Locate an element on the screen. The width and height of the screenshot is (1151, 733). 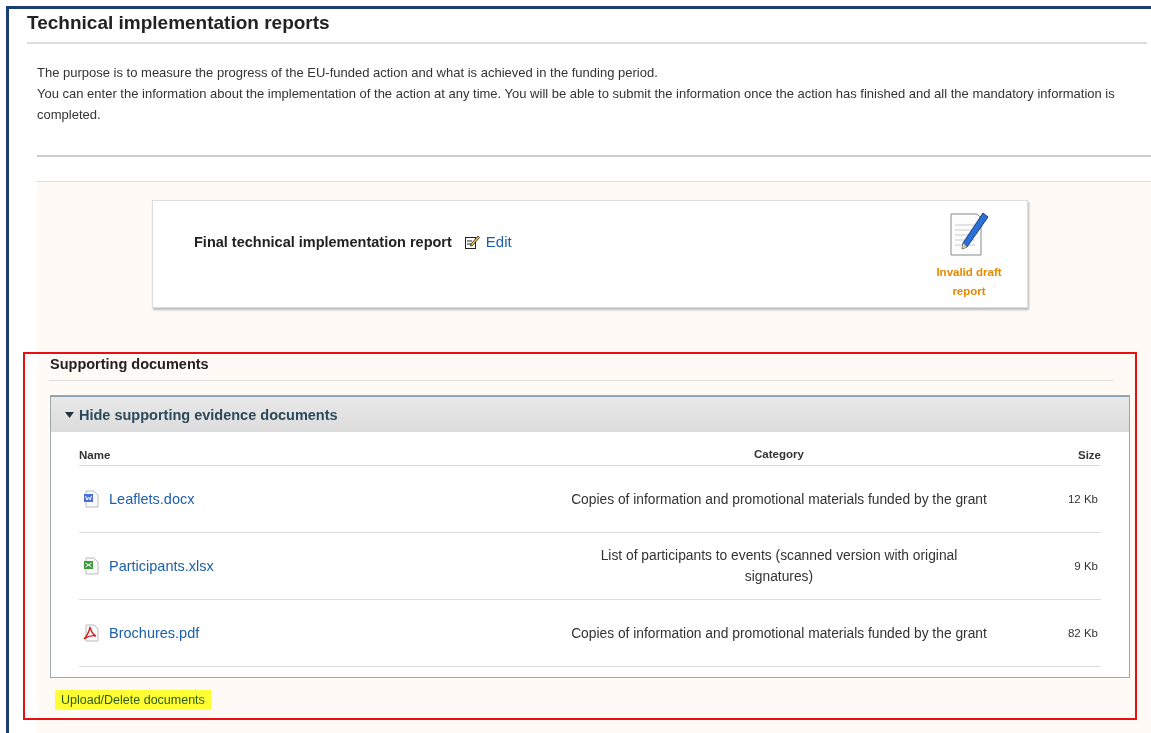
edit-link: Edit is located at coordinates (498, 241).